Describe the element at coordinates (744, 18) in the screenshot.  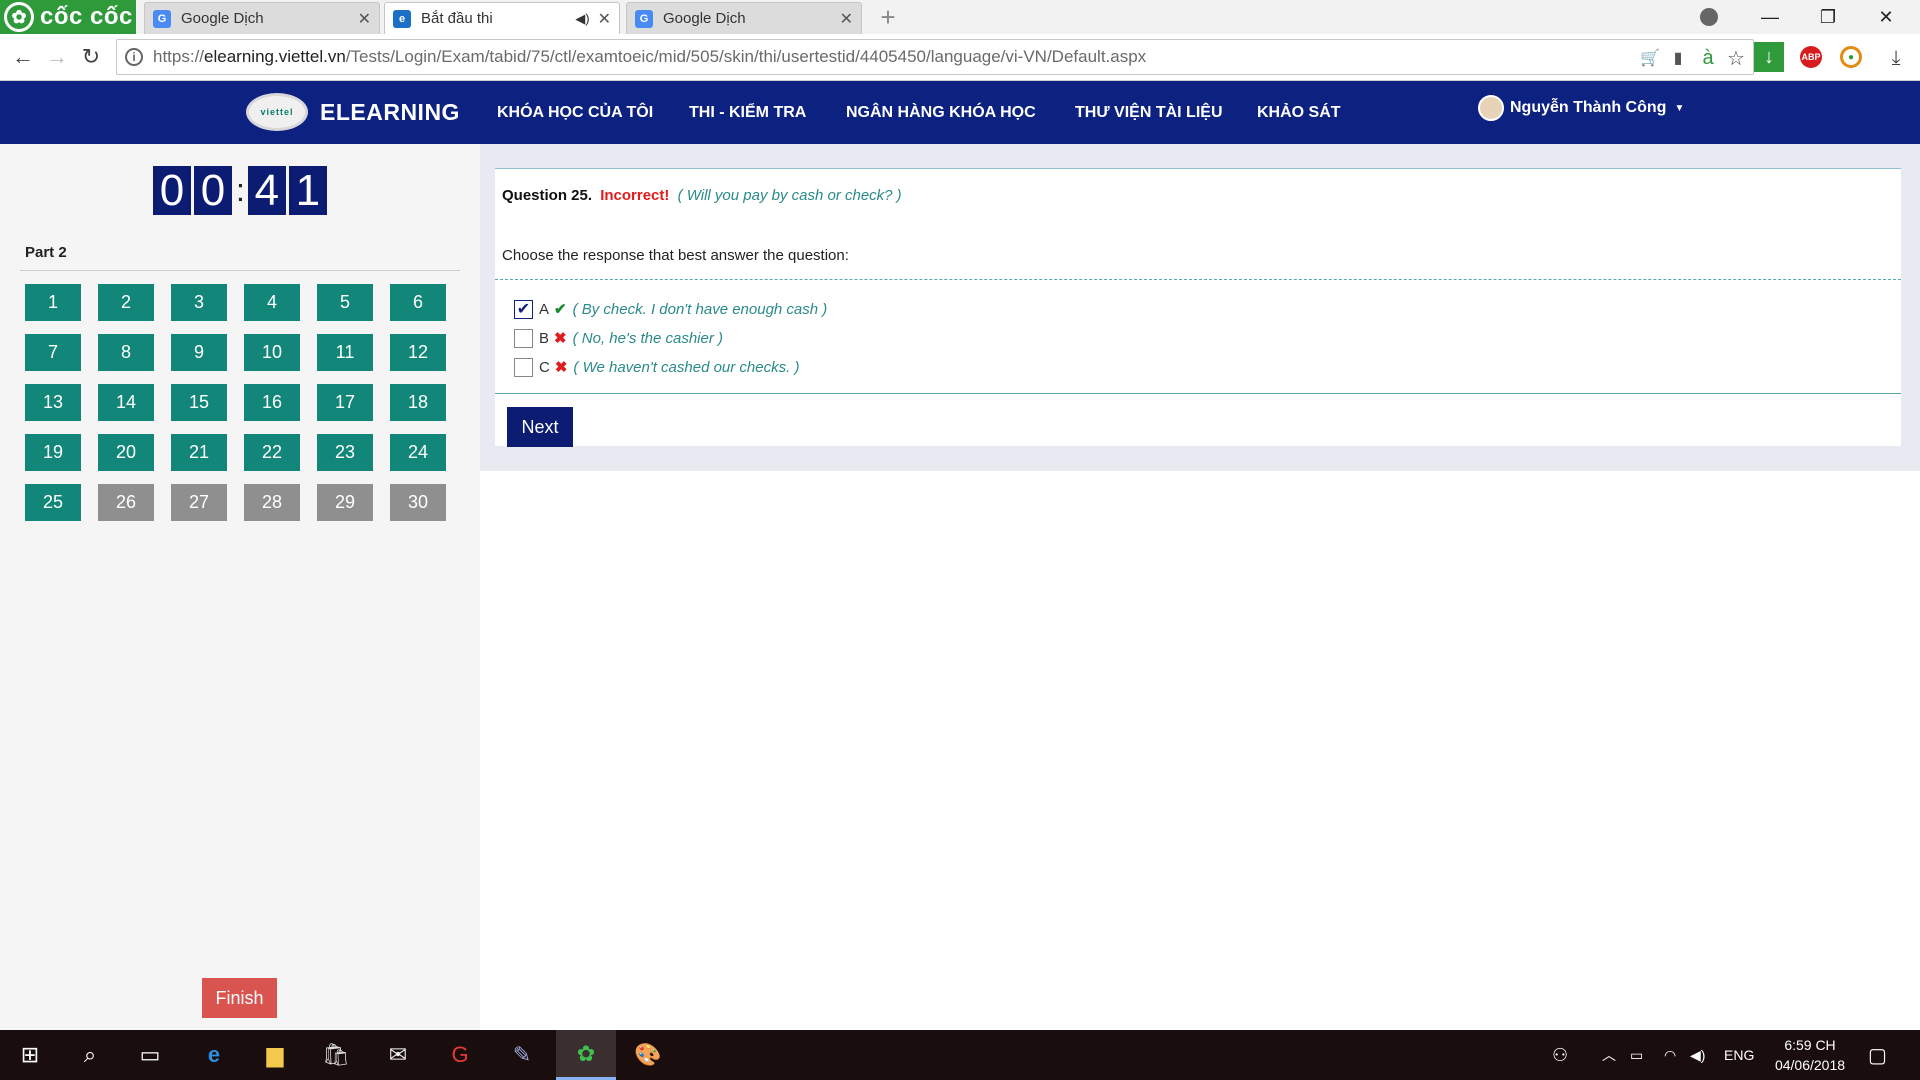
I see `tab-google-dich-2: G Google Dịch ✕` at that location.